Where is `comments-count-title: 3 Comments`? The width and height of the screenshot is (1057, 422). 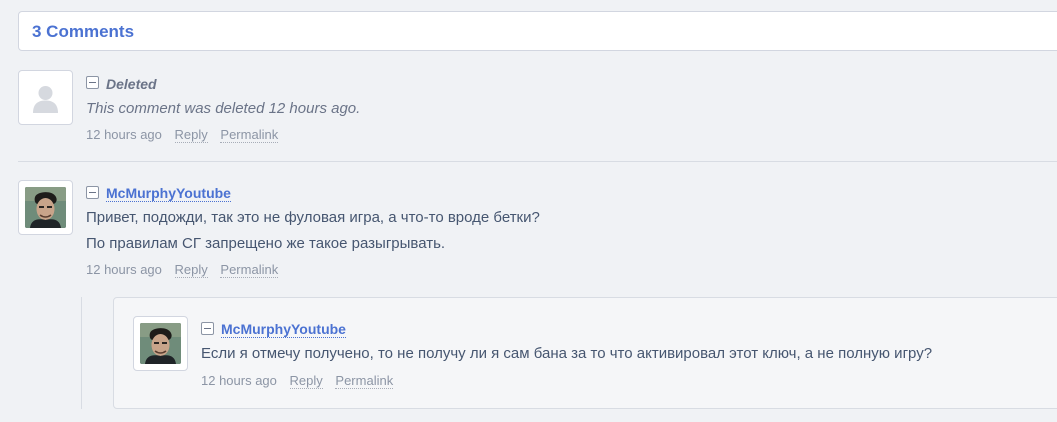
comments-count-title: 3 Comments is located at coordinates (83, 31).